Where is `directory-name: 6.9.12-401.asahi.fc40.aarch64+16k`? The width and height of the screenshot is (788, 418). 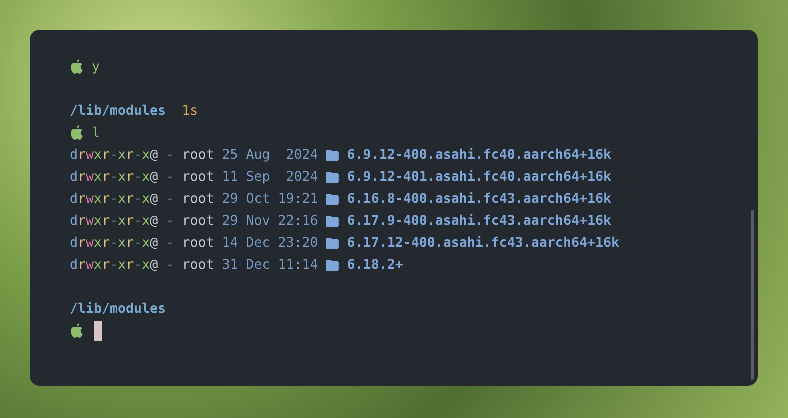 directory-name: 6.9.12-401.asahi.fc40.aarch64+16k is located at coordinates (479, 177).